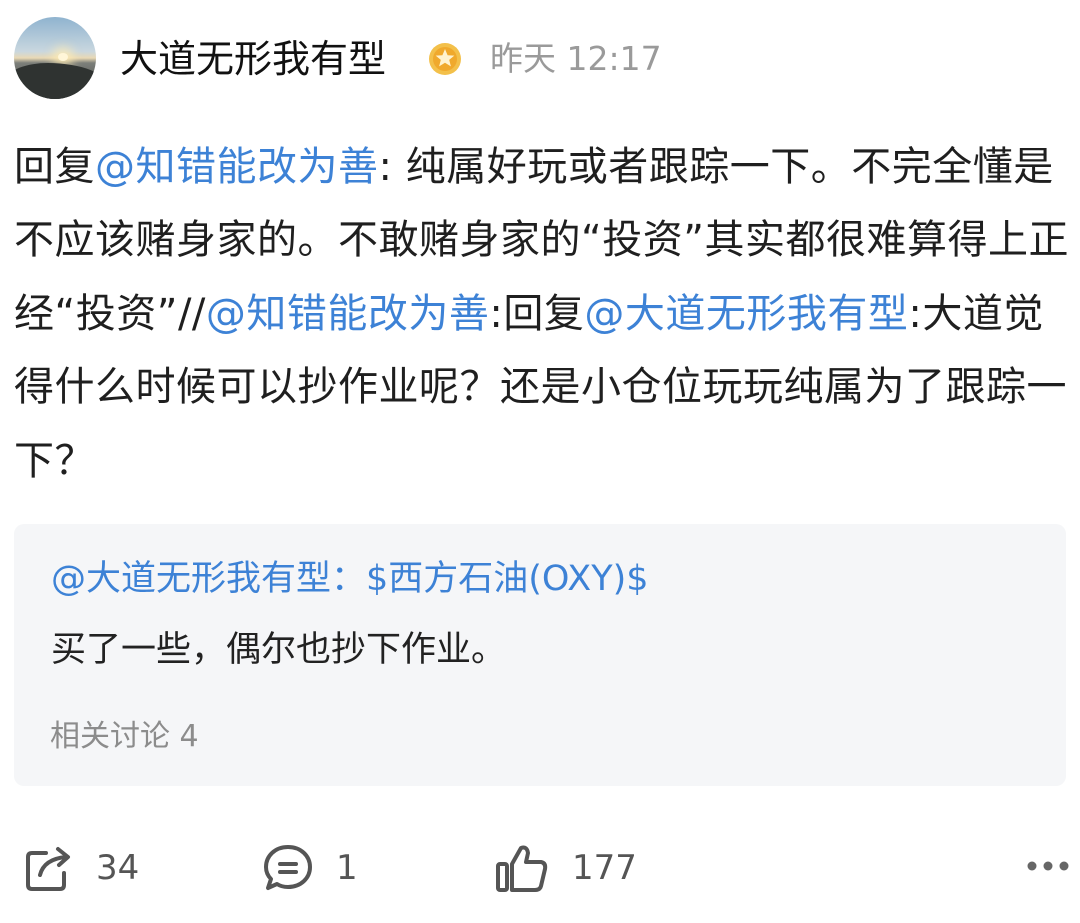 This screenshot has height=923, width=1080. I want to click on related-discussion-link: 相关讨论 4, so click(124, 737).